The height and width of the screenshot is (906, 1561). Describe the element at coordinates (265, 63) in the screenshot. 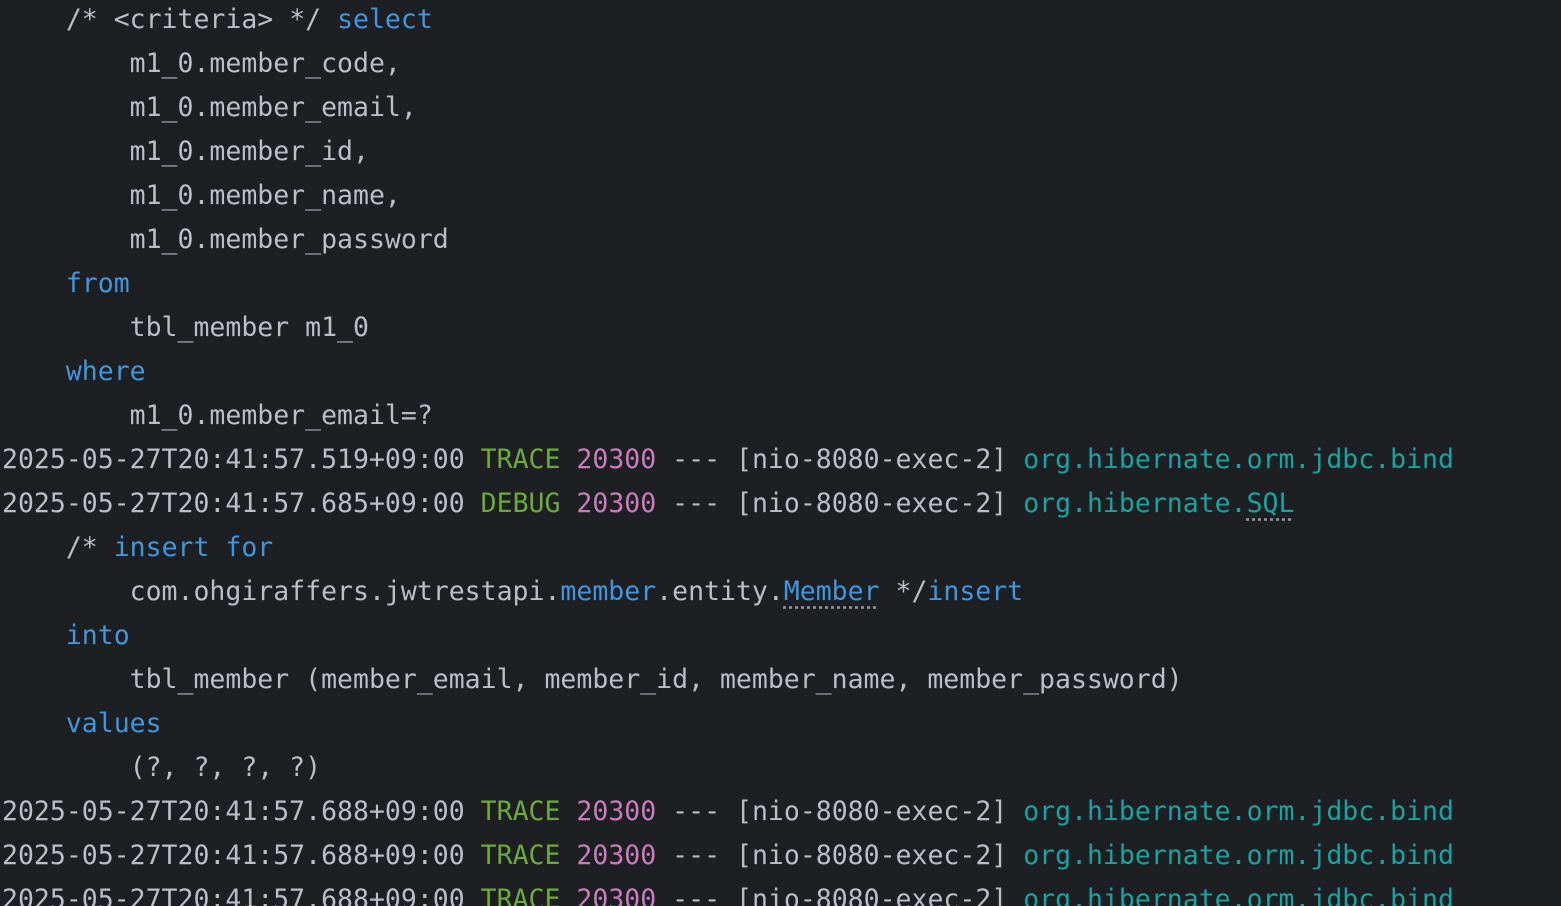

I see `sql-column: m1_0.member_code,` at that location.